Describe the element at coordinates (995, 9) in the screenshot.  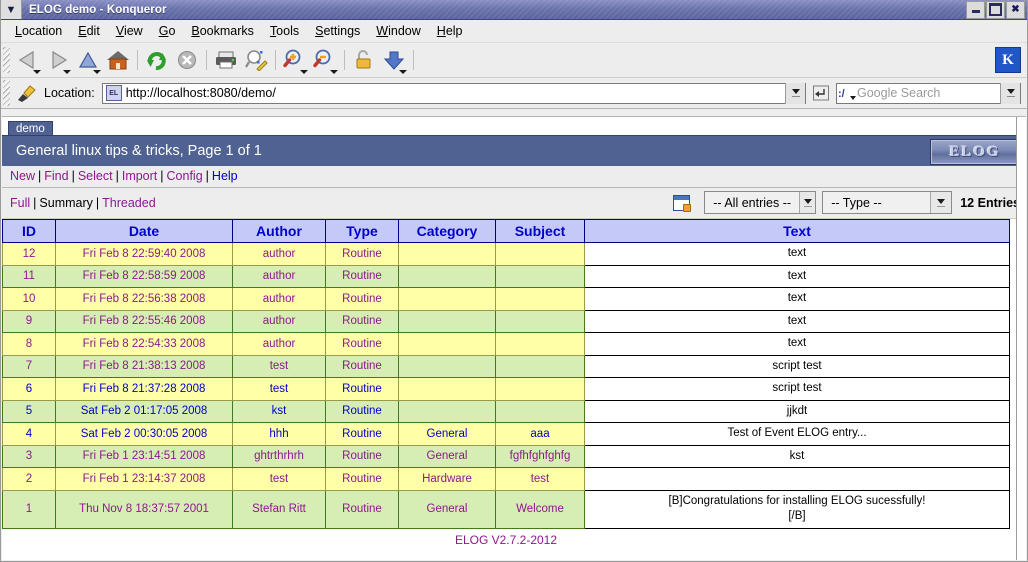
I see `maximize-button` at that location.